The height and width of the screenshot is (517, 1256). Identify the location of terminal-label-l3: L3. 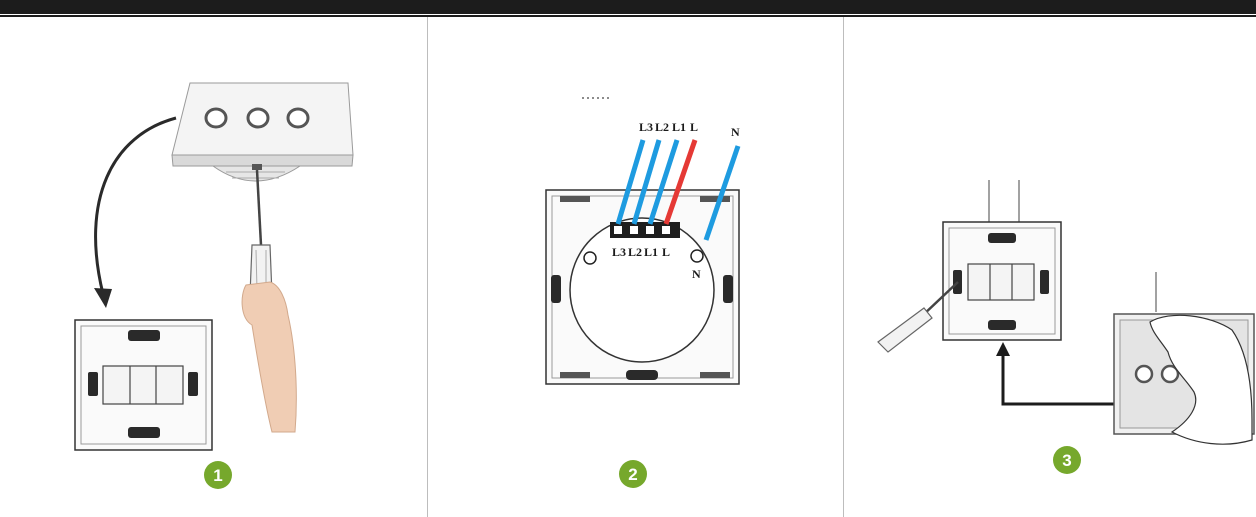
(619, 252).